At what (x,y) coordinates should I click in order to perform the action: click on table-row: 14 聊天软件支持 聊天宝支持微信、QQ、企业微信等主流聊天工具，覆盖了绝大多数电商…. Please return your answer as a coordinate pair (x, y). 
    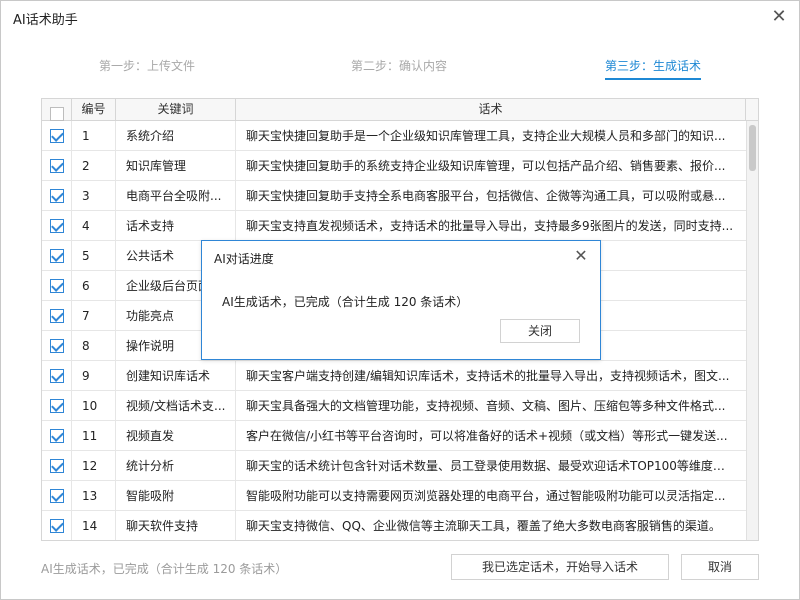
    Looking at the image, I should click on (394, 525).